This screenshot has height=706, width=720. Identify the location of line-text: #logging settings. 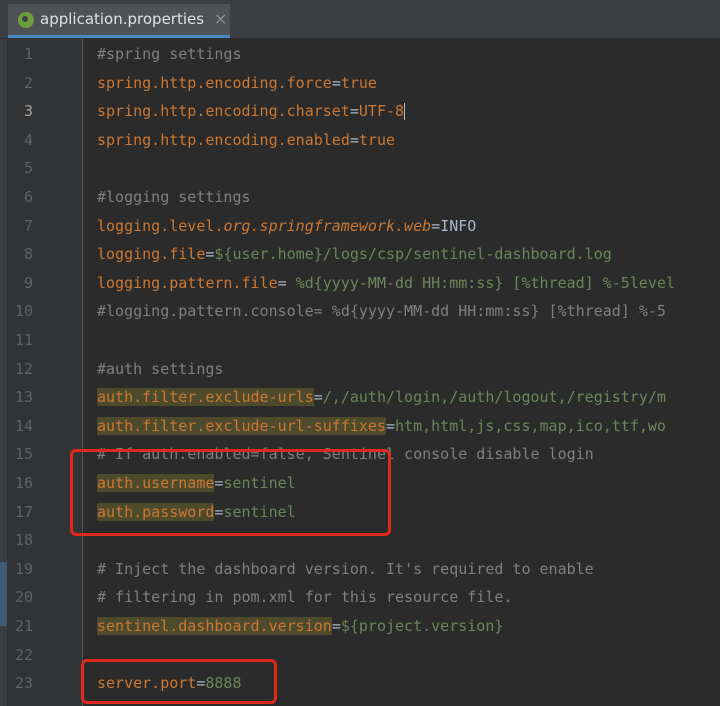
(174, 197).